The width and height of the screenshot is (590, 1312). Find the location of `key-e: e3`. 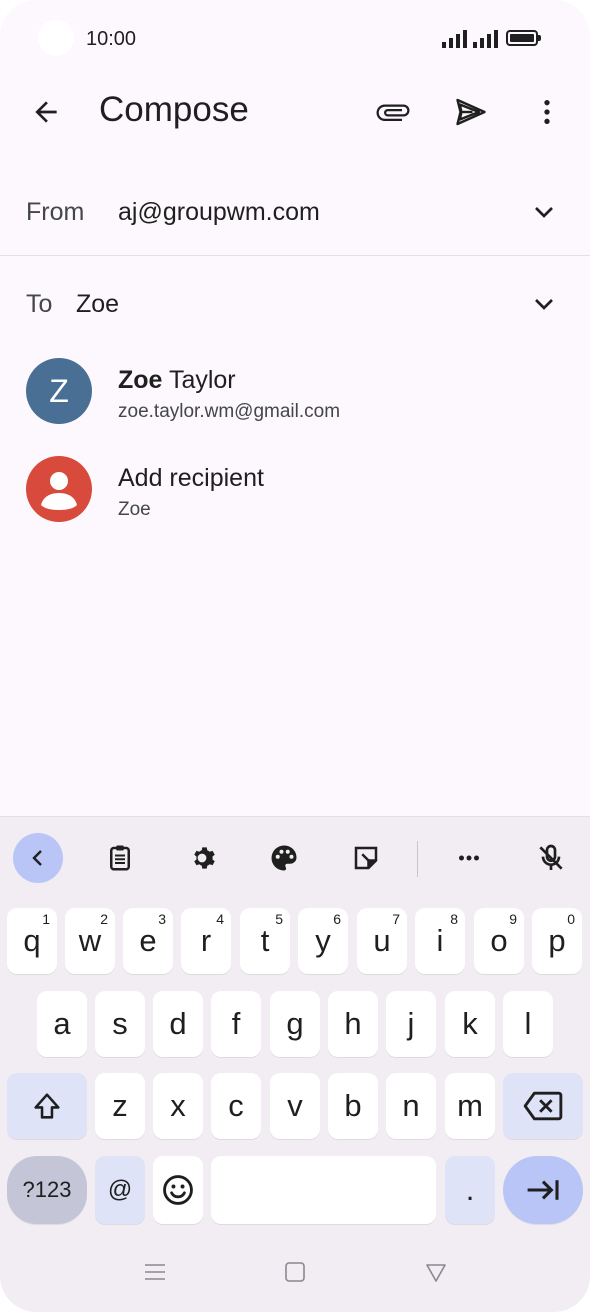

key-e: e3 is located at coordinates (148, 941).